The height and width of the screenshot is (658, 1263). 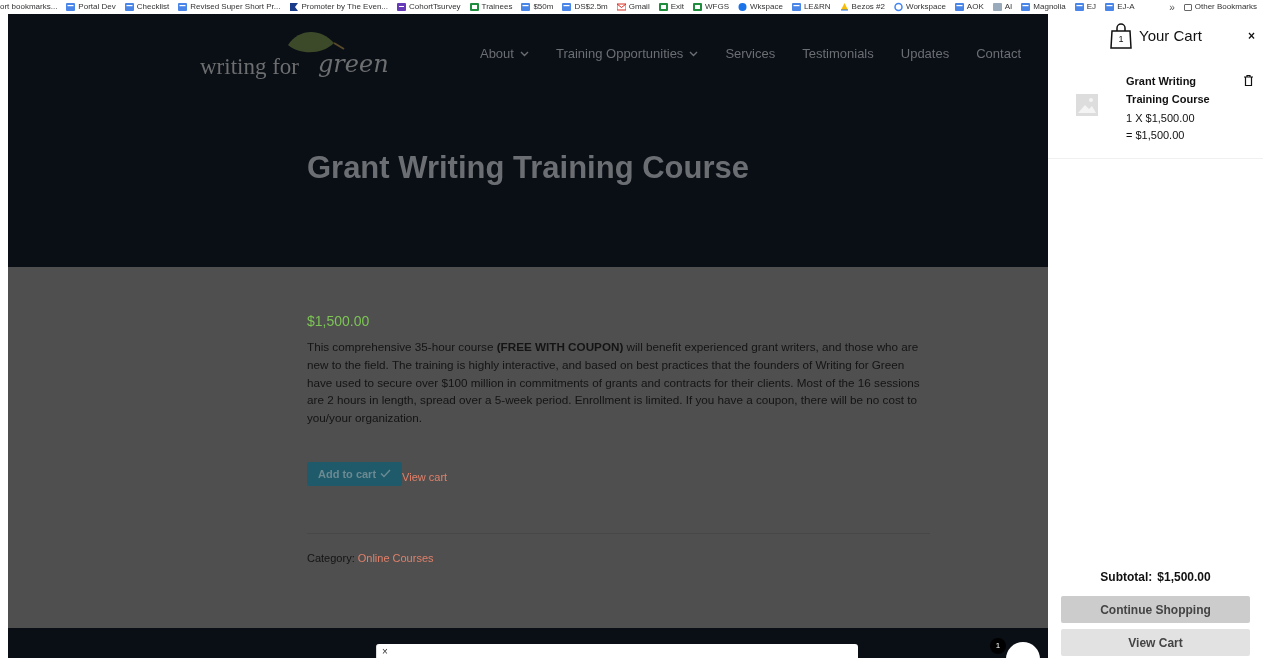 I want to click on subtotal-label: Subtotal:, so click(x=1126, y=577).